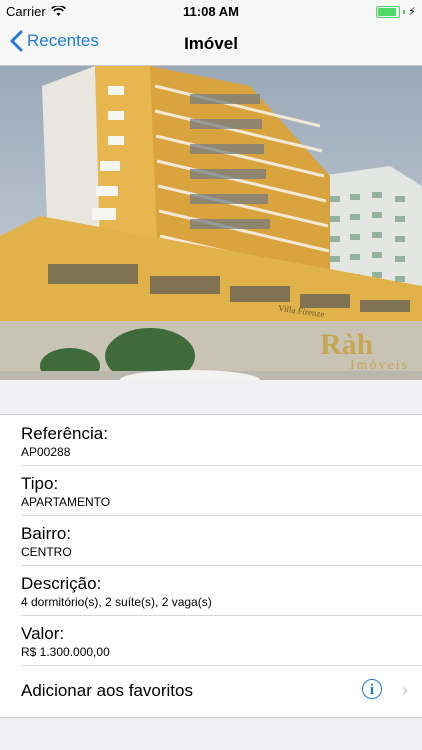  I want to click on battery-fill, so click(387, 11).